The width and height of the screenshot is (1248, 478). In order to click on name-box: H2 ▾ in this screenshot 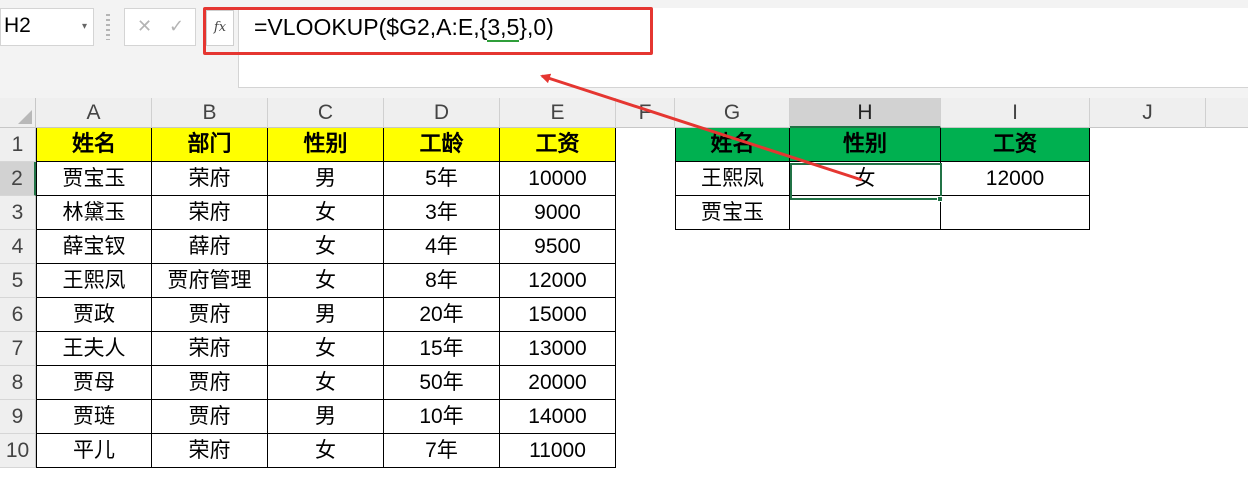, I will do `click(47, 27)`.